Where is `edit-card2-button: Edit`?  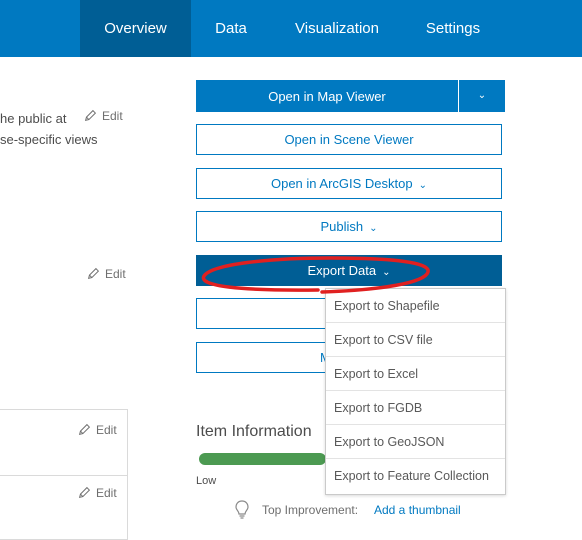
edit-card2-button: Edit is located at coordinates (97, 493).